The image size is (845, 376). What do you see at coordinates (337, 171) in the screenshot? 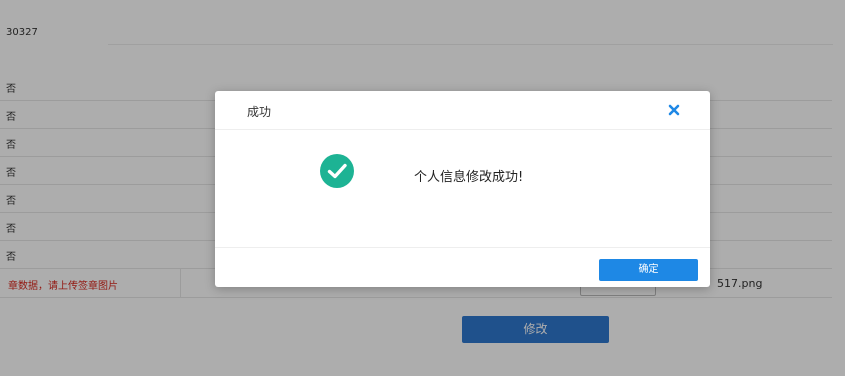
I see `check-circle-icon` at bounding box center [337, 171].